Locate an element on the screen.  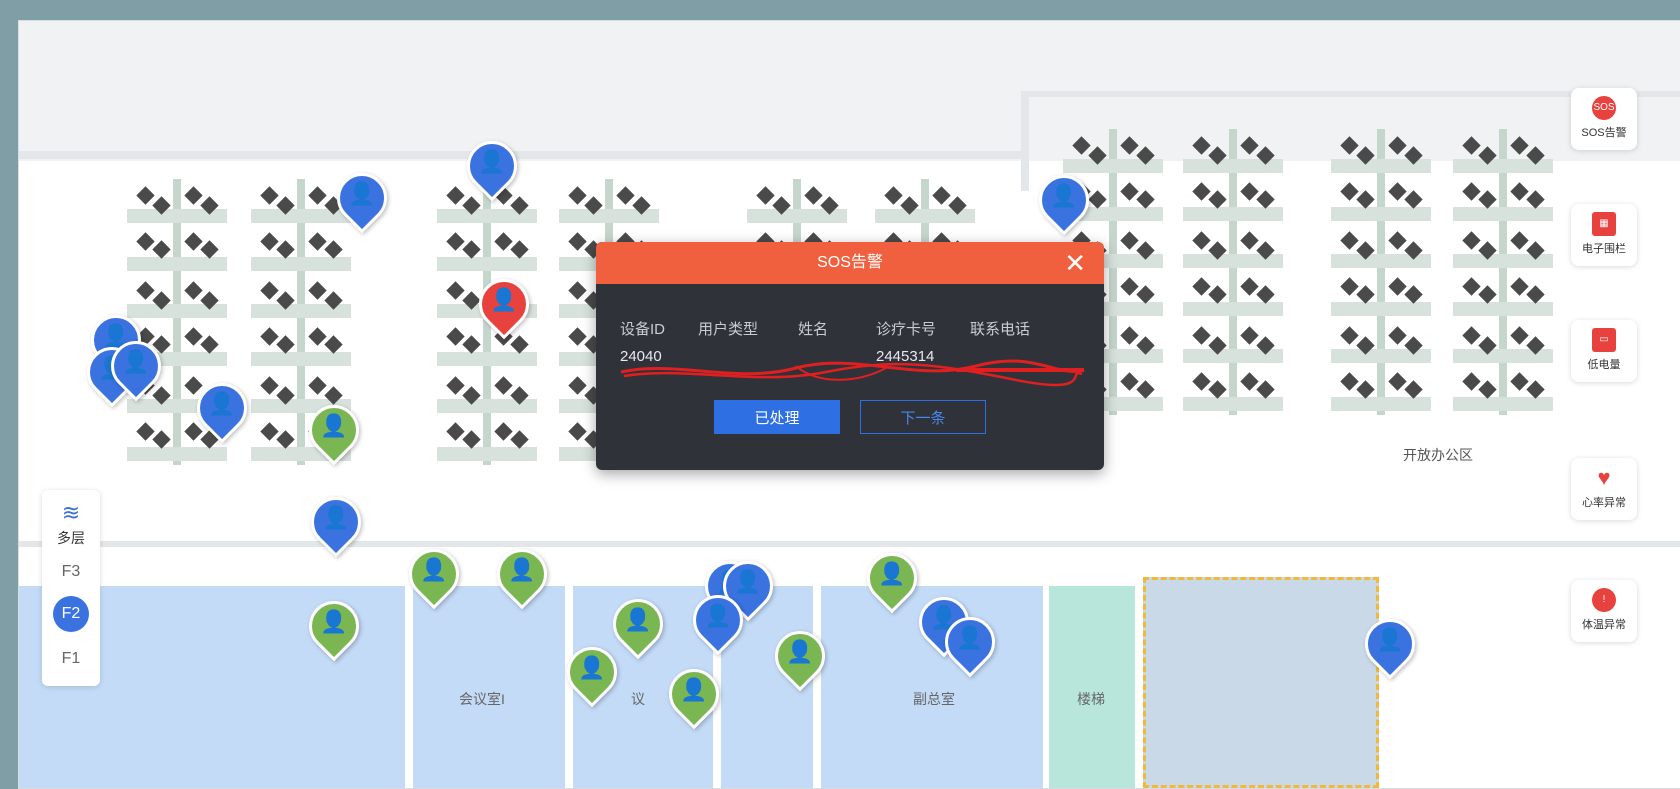
header-user-type: 用户类型 is located at coordinates (728, 329).